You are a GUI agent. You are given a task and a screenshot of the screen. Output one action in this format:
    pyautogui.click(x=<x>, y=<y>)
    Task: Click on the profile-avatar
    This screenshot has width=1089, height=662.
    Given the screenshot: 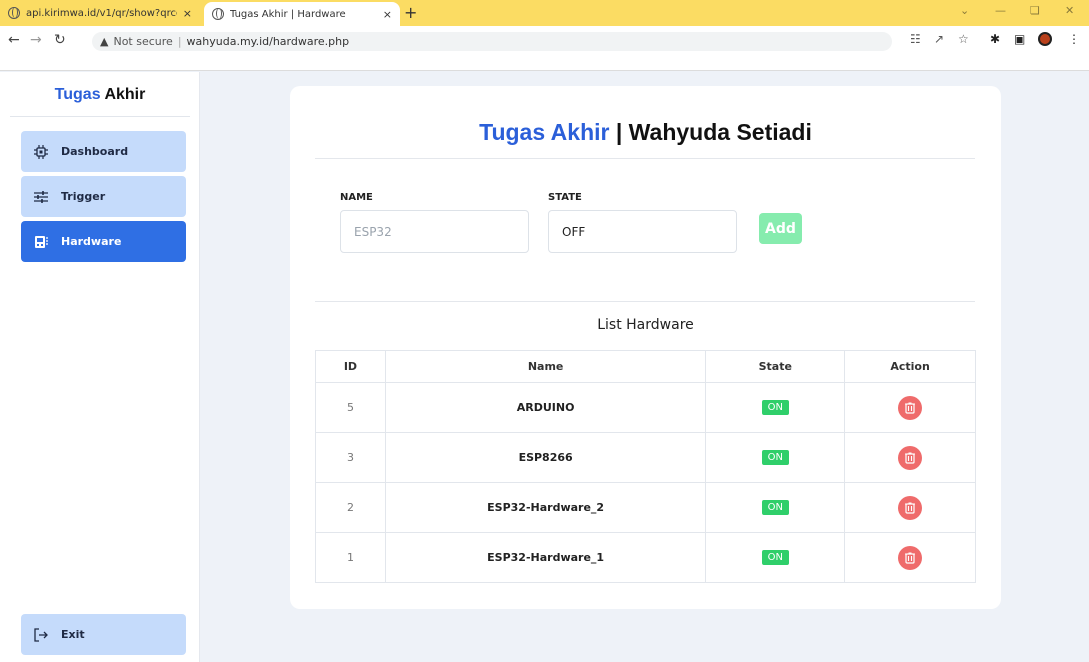 What is the action you would take?
    pyautogui.click(x=1045, y=39)
    